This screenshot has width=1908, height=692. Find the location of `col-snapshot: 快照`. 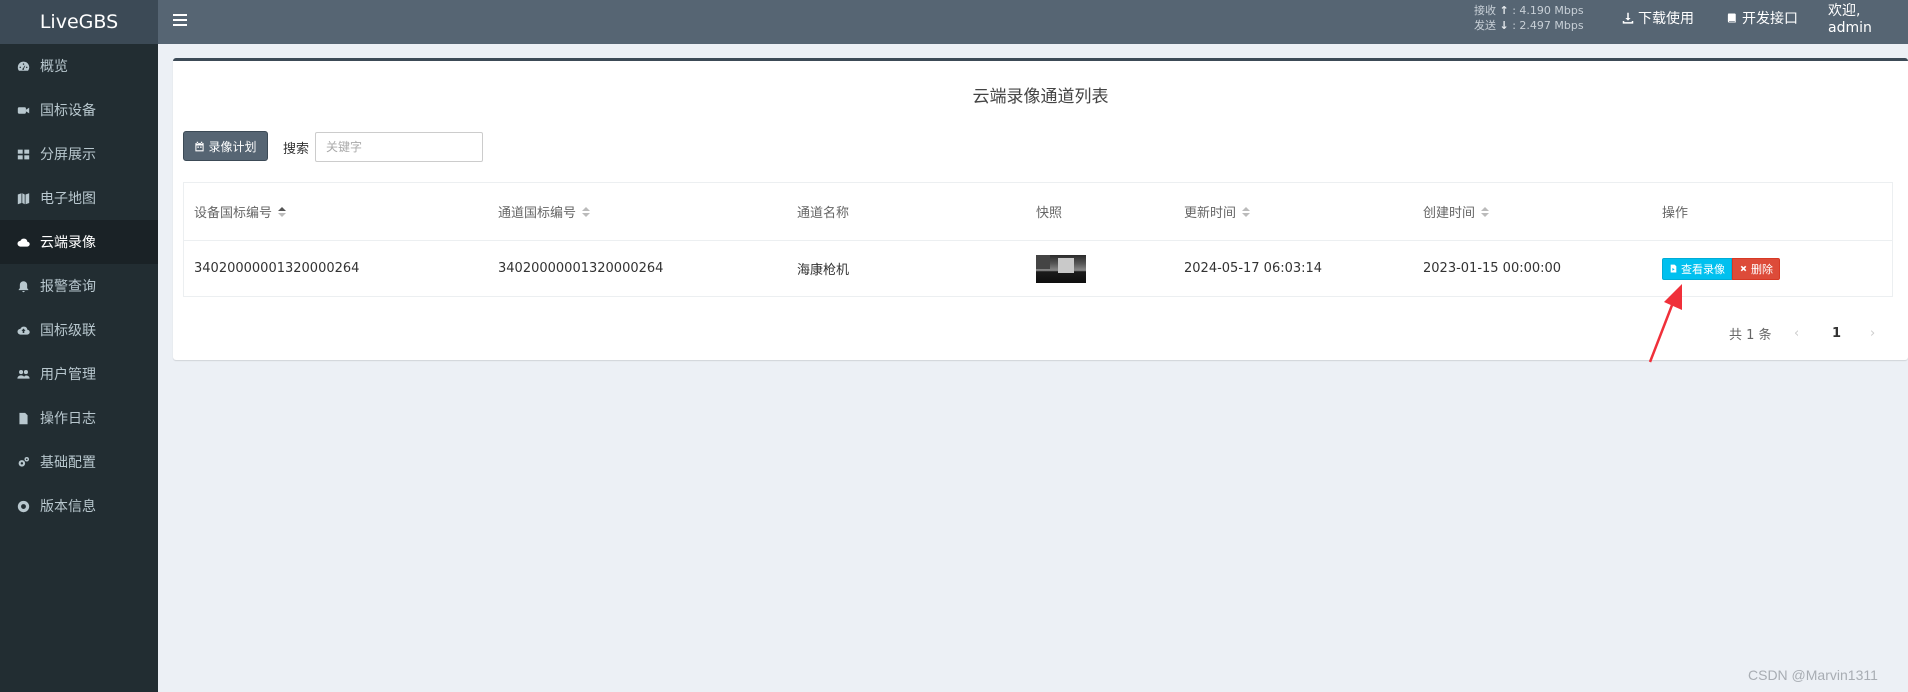

col-snapshot: 快照 is located at coordinates (1049, 213).